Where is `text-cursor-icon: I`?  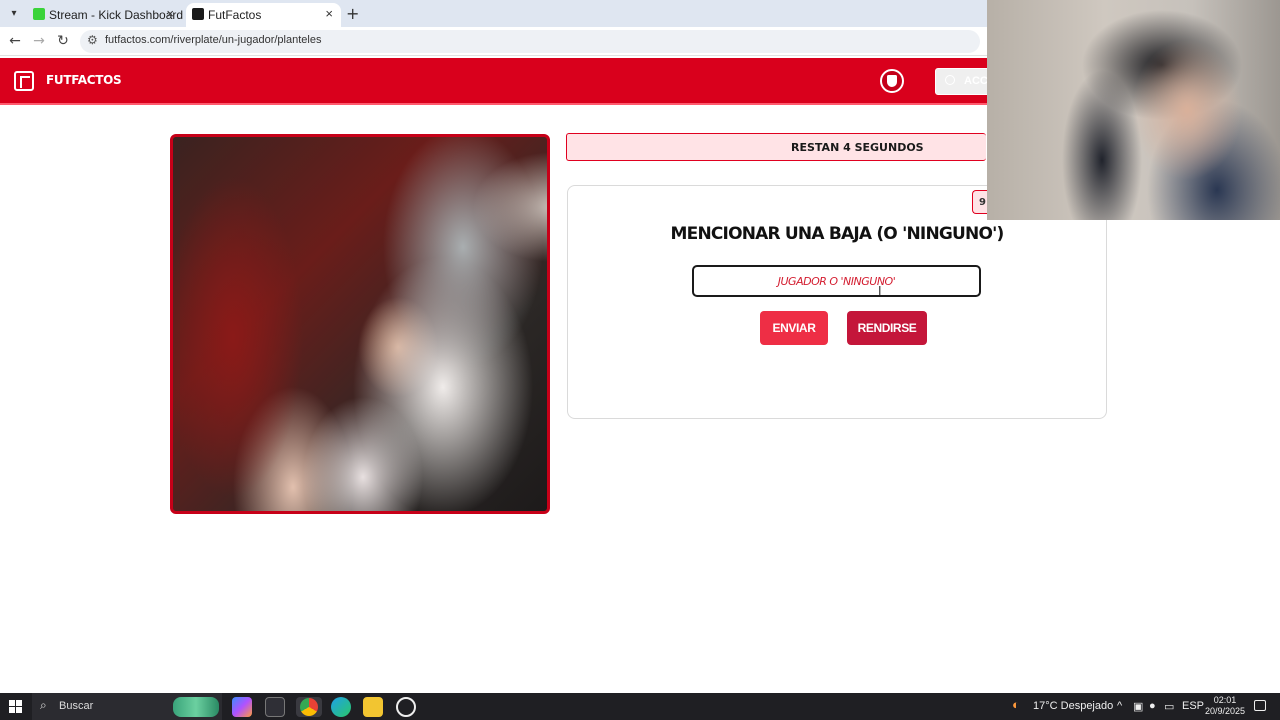 text-cursor-icon: I is located at coordinates (880, 291).